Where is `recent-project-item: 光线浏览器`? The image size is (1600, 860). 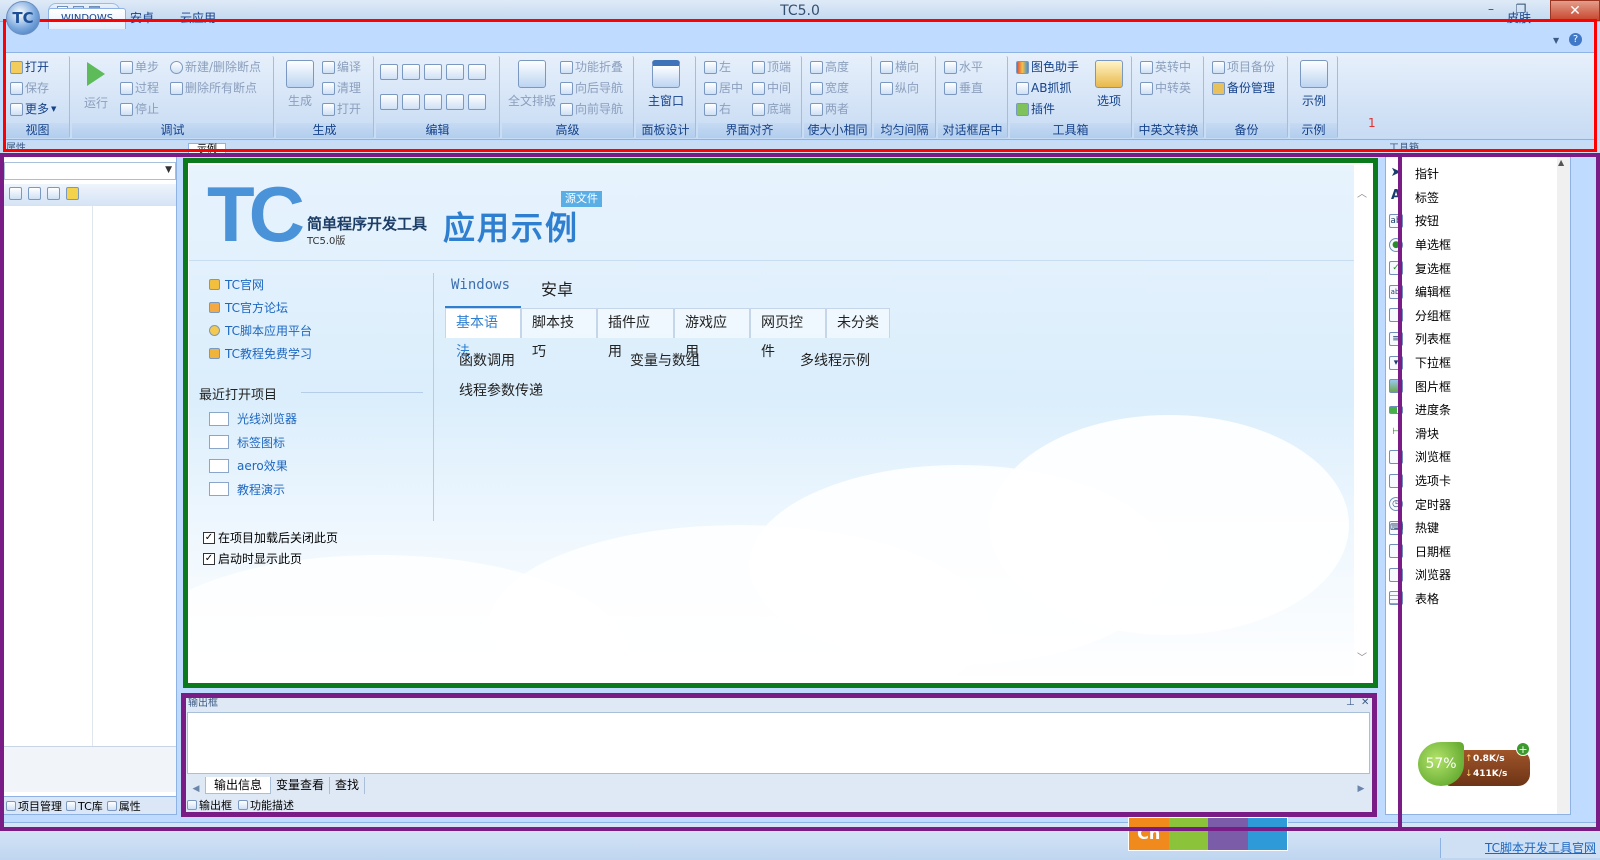
recent-project-item: 光线浏览器 is located at coordinates (309, 419).